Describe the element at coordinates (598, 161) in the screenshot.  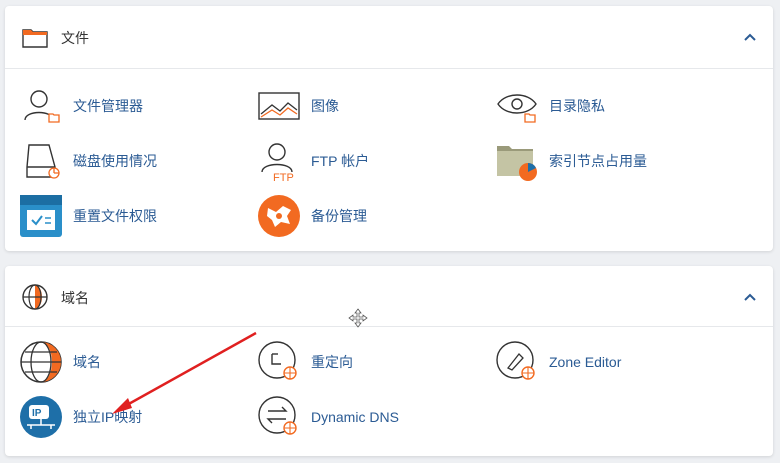
I see `inode-usage-label: 索引节点占用量` at that location.